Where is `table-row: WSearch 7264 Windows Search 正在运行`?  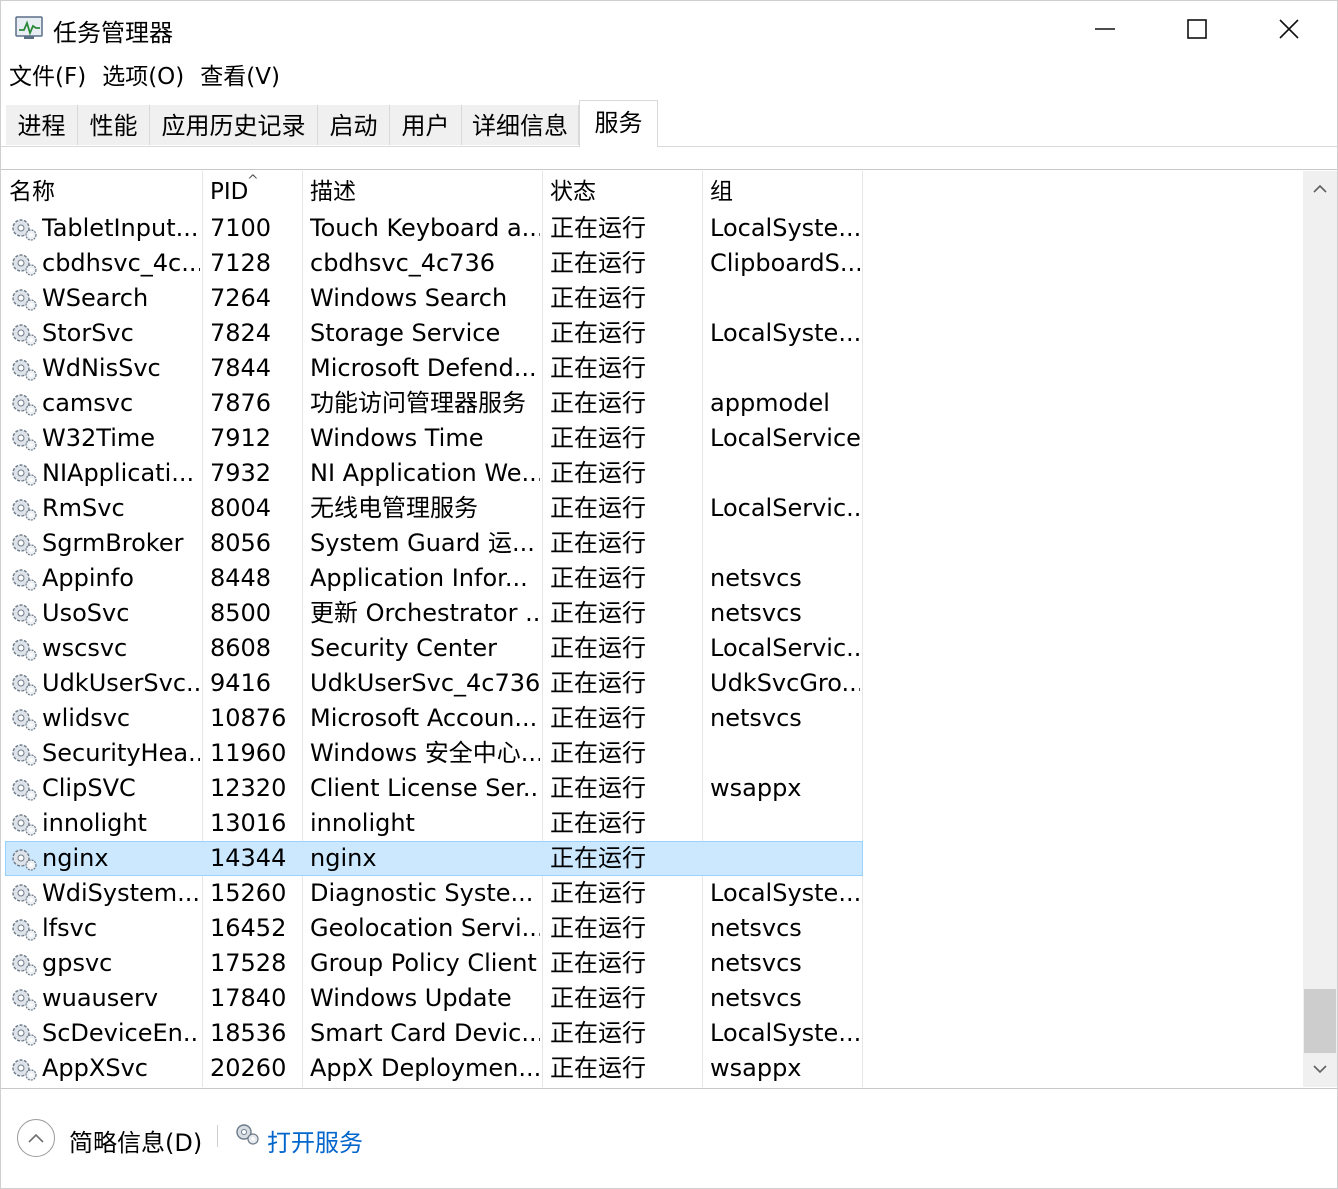
table-row: WSearch 7264 Windows Search 正在运行 is located at coordinates (651, 298).